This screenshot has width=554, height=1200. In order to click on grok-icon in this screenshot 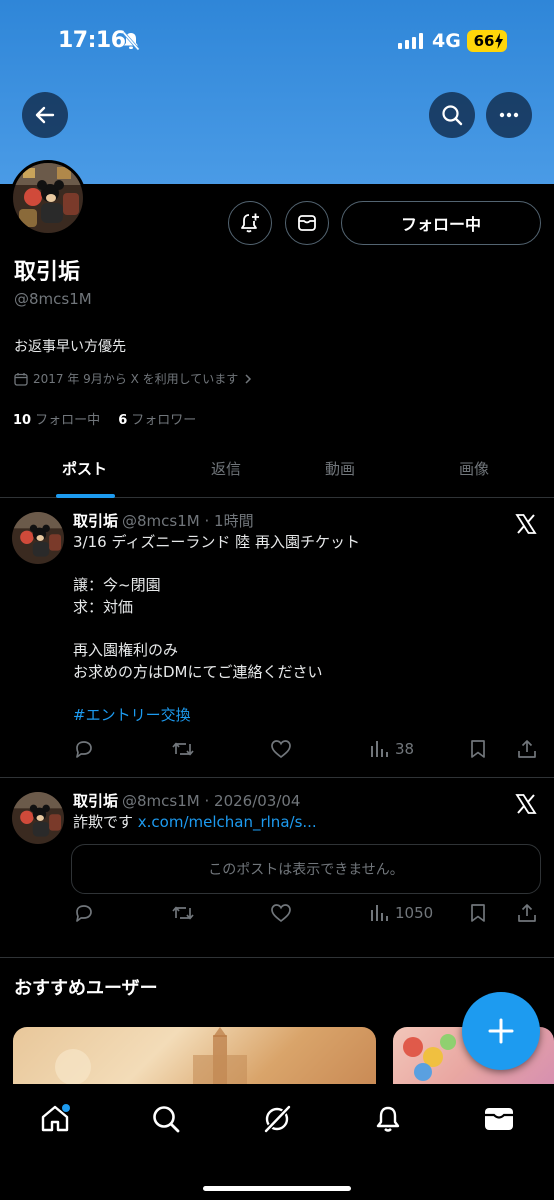, I will do `click(277, 1119)`.